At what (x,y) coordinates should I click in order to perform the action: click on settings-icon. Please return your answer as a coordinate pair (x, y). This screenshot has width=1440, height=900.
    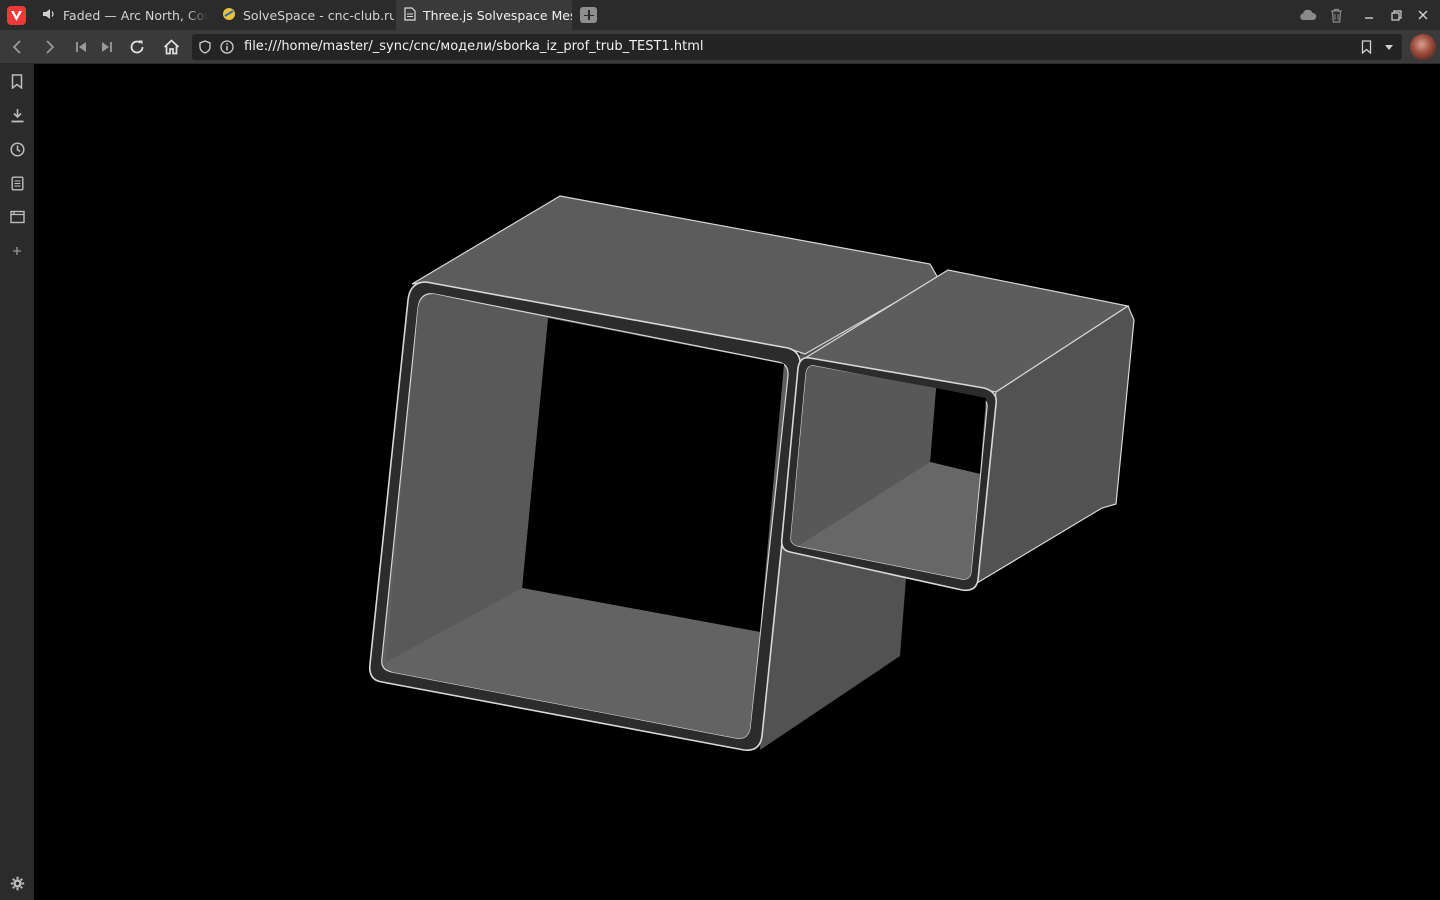
    Looking at the image, I should click on (17, 883).